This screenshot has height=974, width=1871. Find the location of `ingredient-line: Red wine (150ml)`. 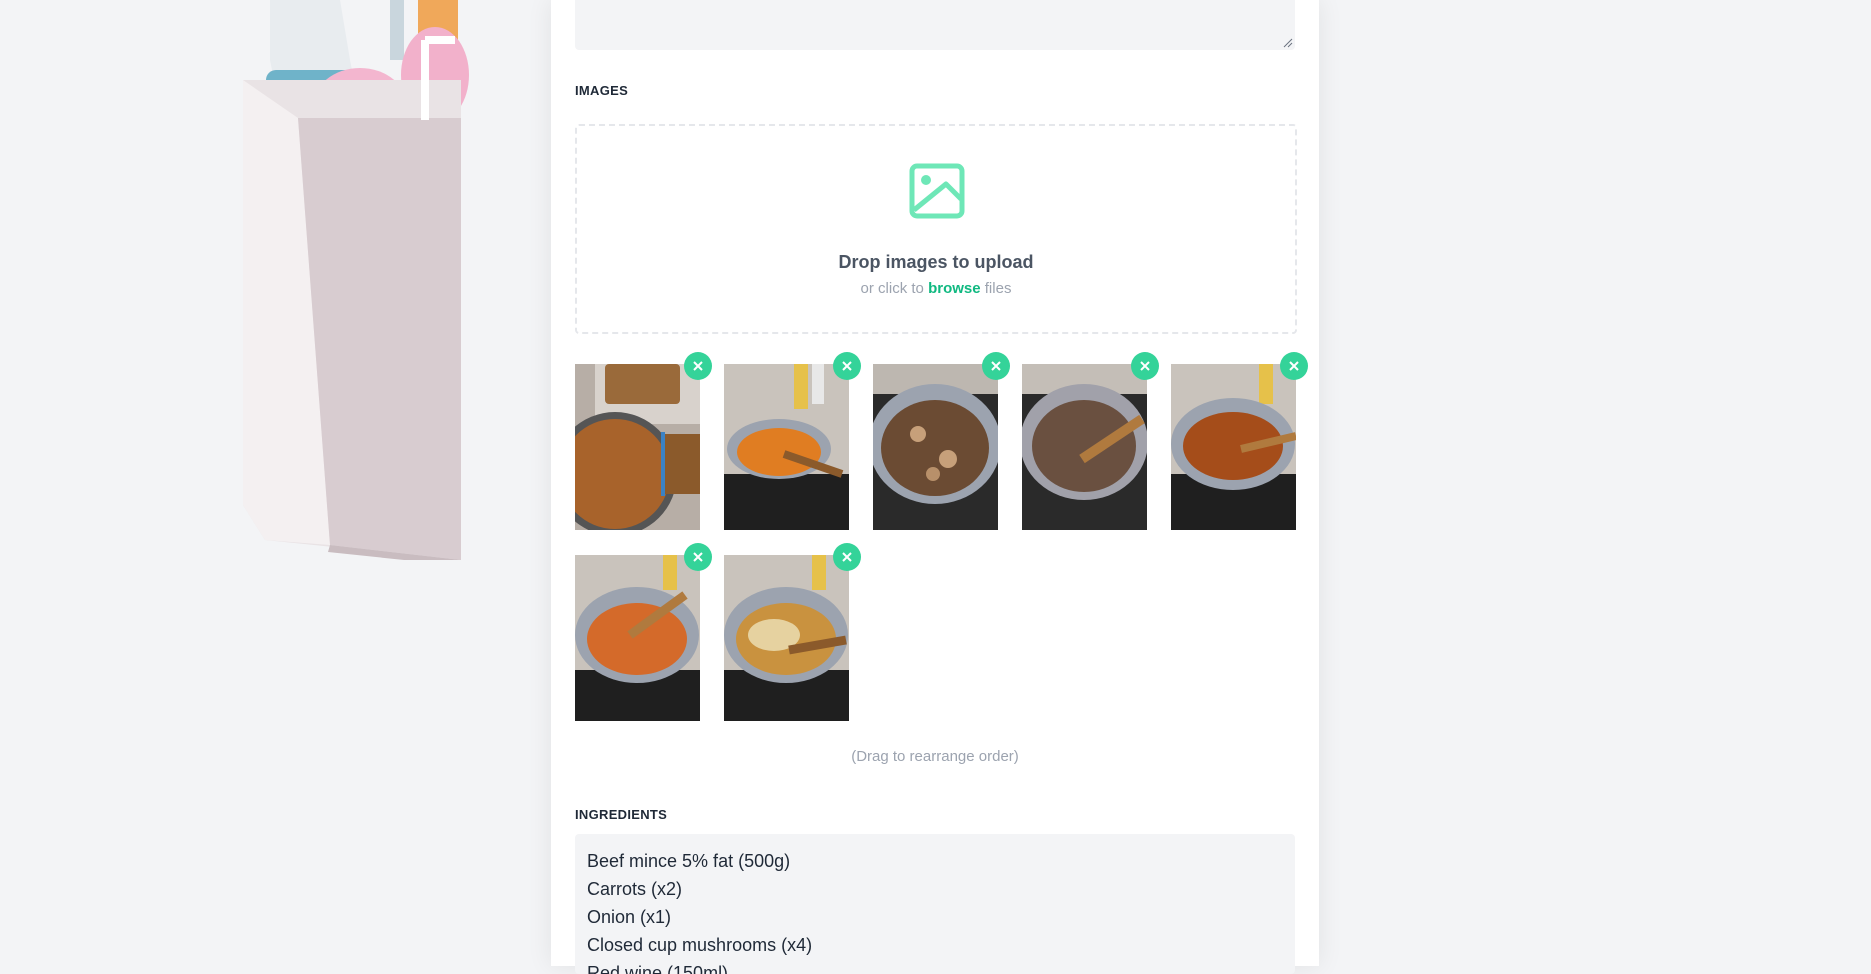

ingredient-line: Red wine (150ml) is located at coordinates (658, 968).